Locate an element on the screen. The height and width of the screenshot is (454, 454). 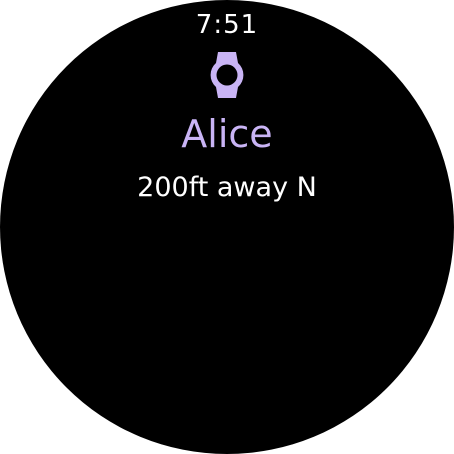
distance-direction-text: 200ft away N is located at coordinates (227, 187).